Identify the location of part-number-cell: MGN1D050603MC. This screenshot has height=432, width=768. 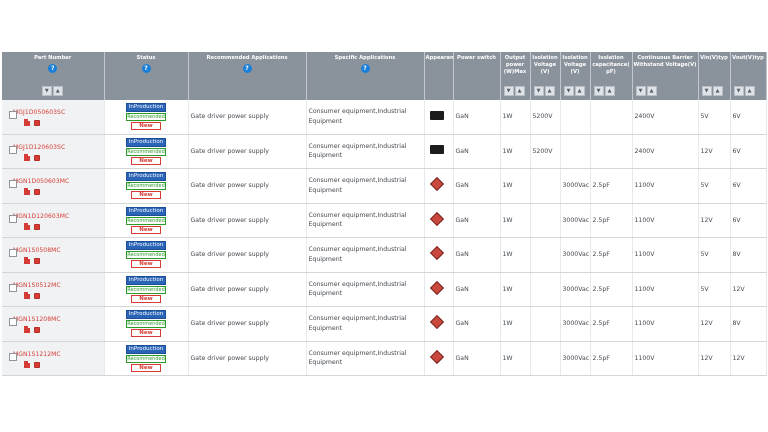
(53, 186).